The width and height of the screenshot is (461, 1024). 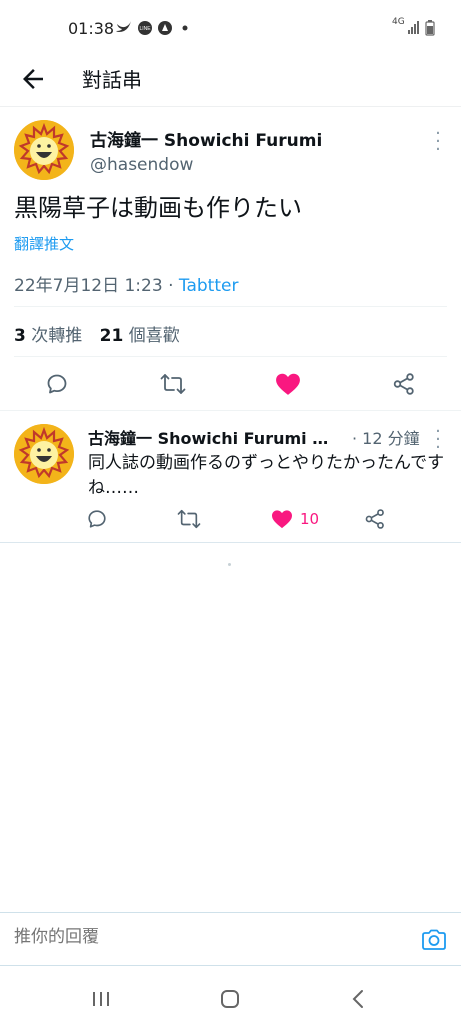 I want to click on reply-time: · 12 分鐘, so click(x=386, y=438).